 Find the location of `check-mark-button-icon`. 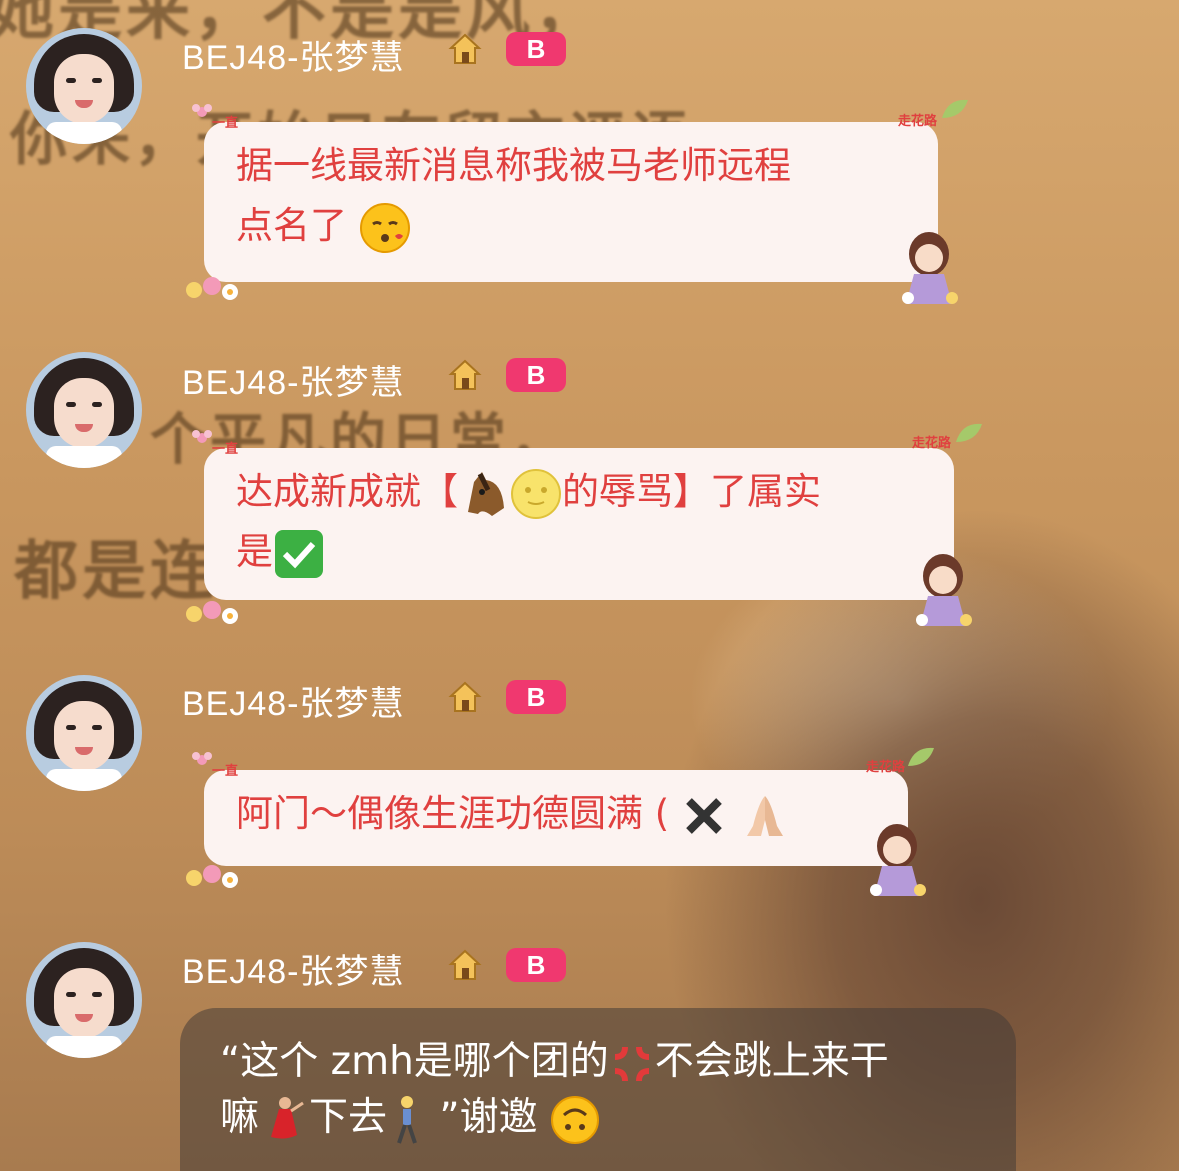

check-mark-button-icon is located at coordinates (299, 553).